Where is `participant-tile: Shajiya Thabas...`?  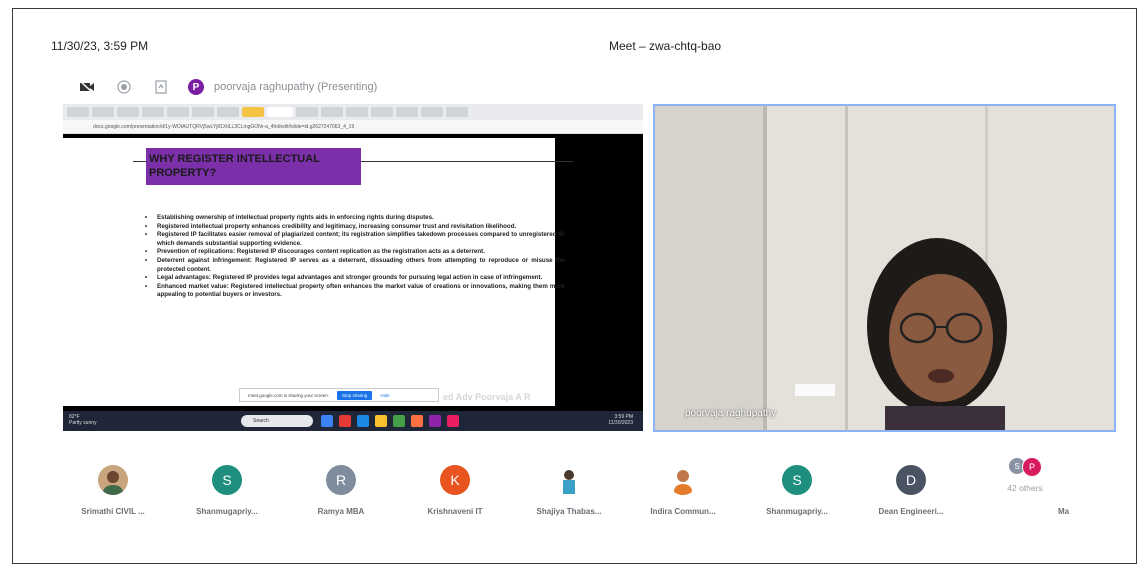
participant-tile: Shajiya Thabas... is located at coordinates (569, 490).